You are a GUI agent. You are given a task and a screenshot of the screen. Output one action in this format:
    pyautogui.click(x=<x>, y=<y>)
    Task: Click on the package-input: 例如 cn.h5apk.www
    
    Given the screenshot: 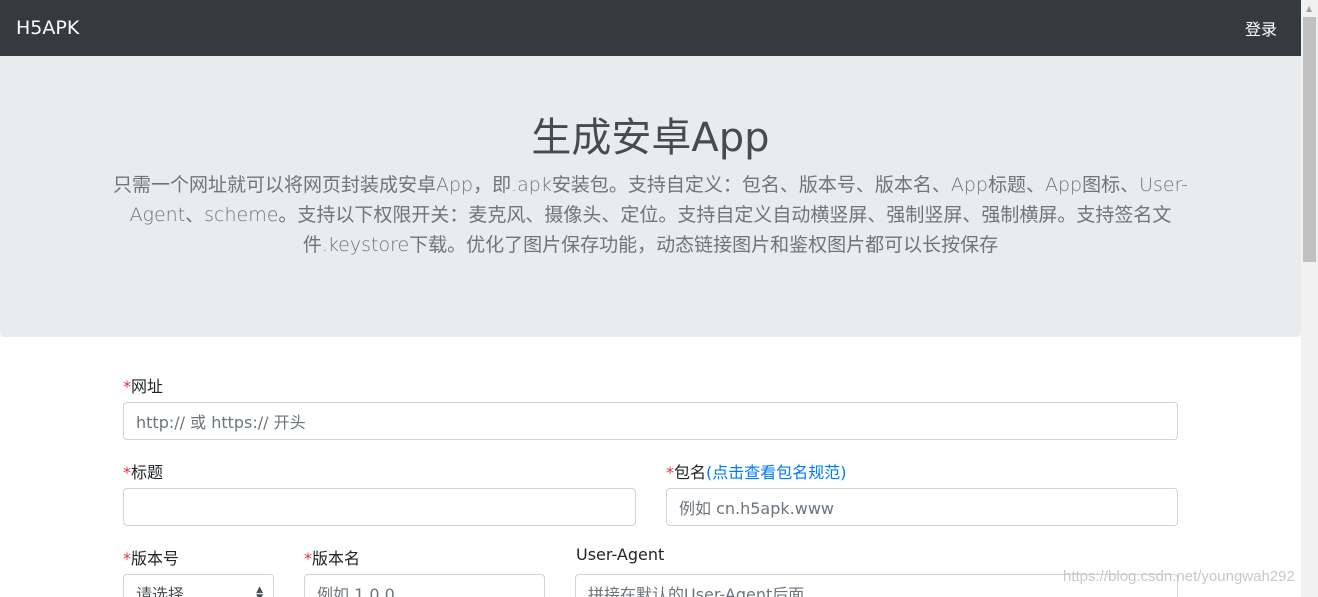 What is the action you would take?
    pyautogui.click(x=922, y=507)
    